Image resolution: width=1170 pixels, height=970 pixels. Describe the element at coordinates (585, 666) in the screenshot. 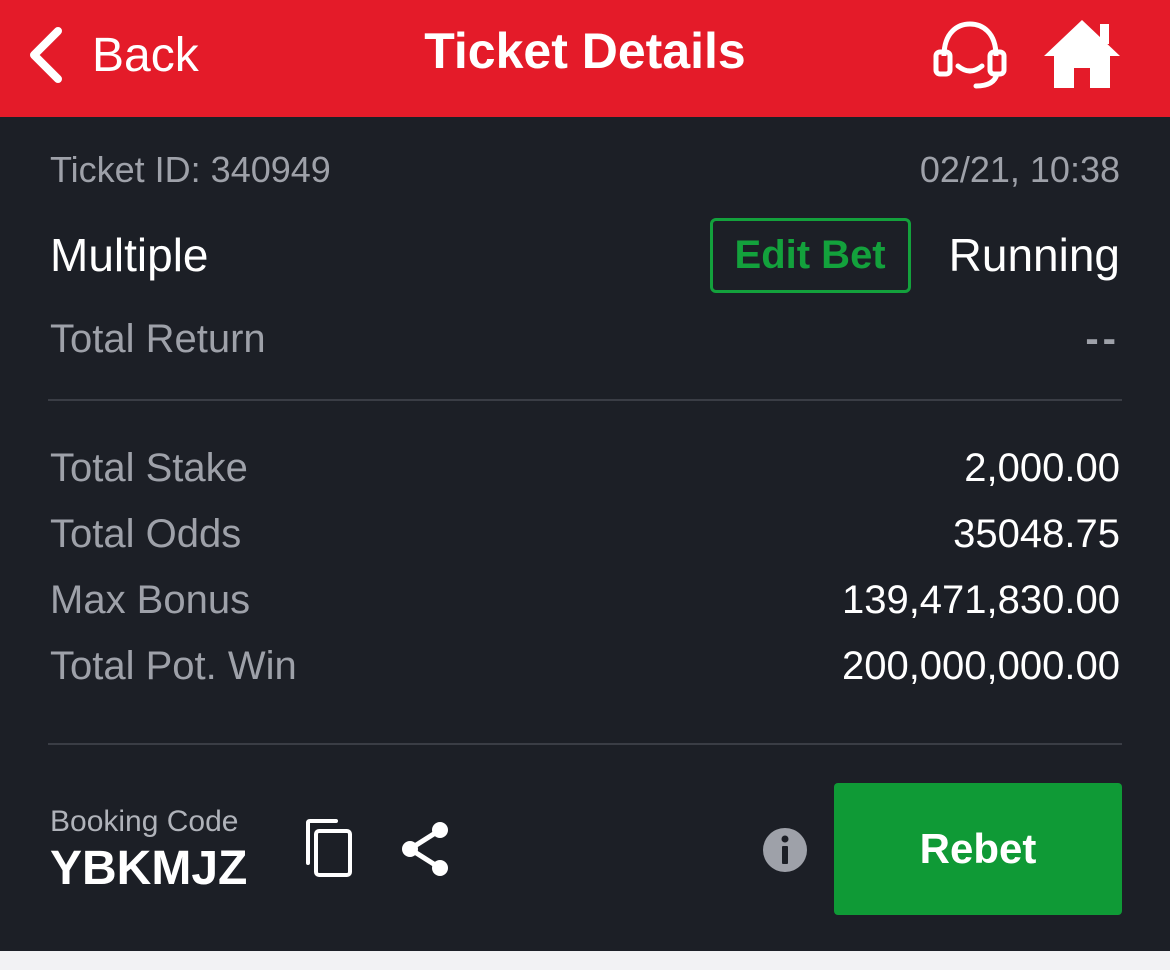

I see `summary-row-total-pot-win: Total Pot. Win 200,000,000.00` at that location.